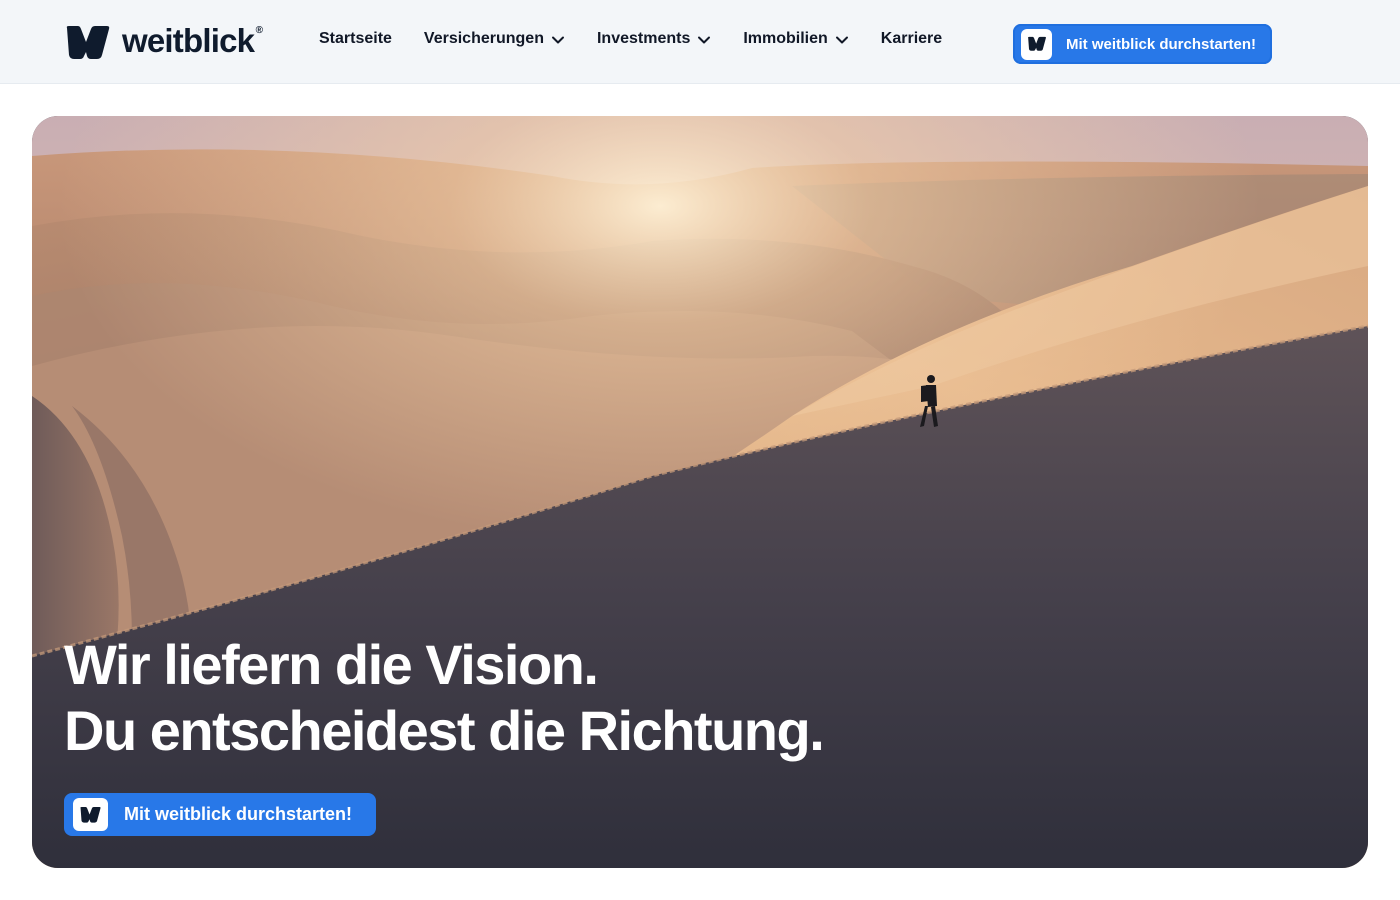  I want to click on nav-item-versicherungen: Versicherungen, so click(494, 39).